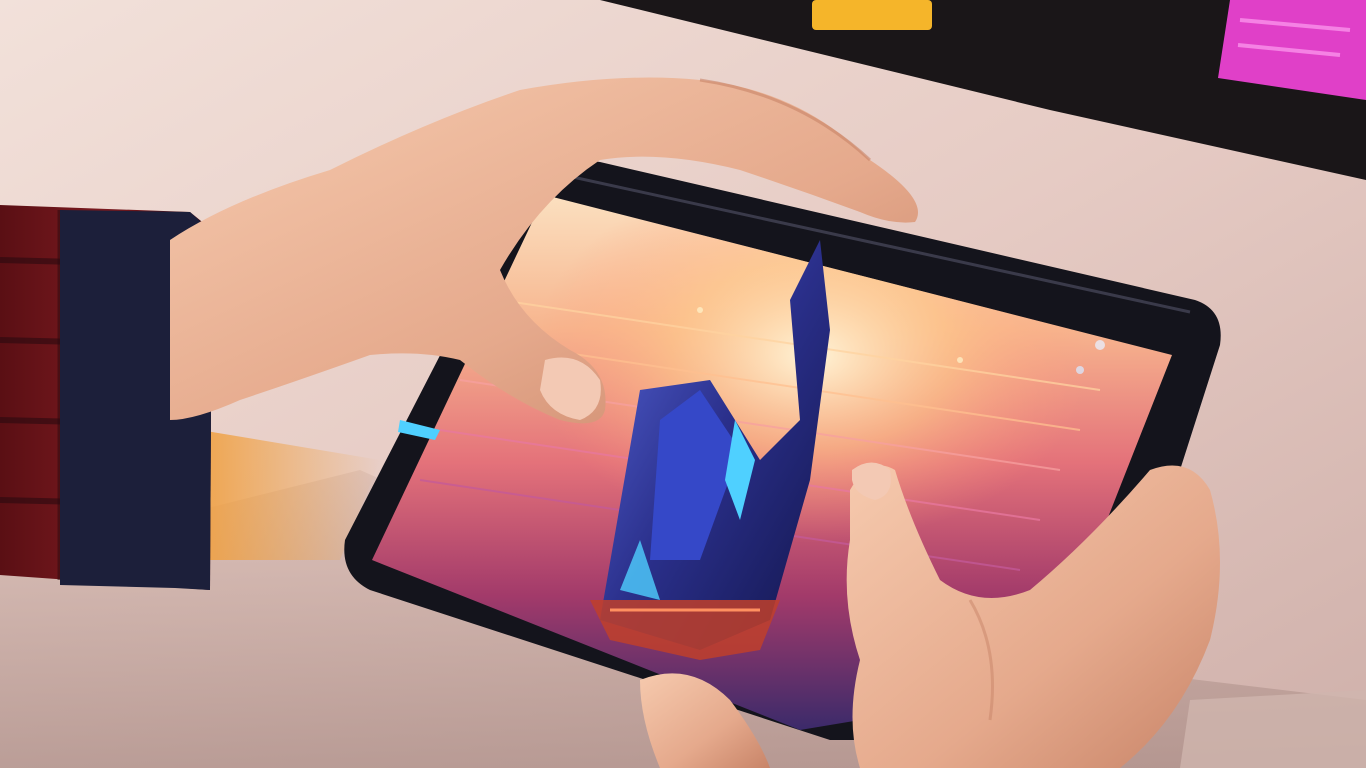 Image resolution: width=1366 pixels, height=768 pixels. What do you see at coordinates (1273, 729) in the screenshot?
I see `table-edge` at bounding box center [1273, 729].